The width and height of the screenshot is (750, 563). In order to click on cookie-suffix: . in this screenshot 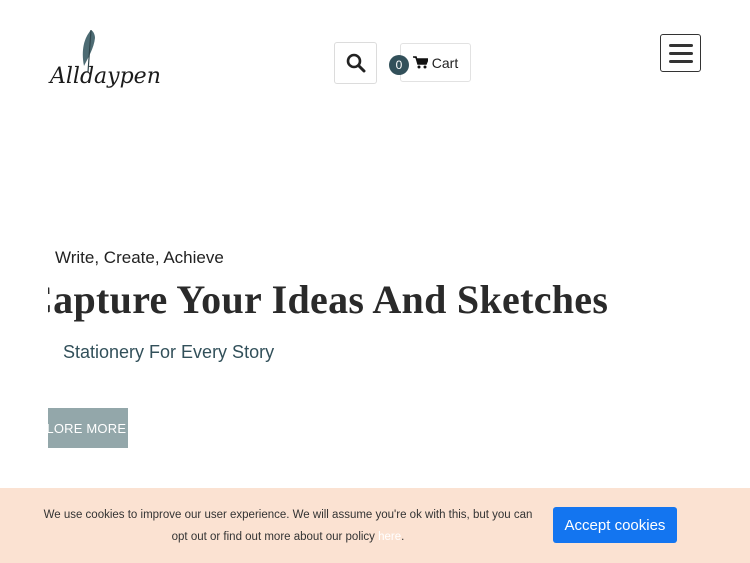, I will do `click(403, 537)`.